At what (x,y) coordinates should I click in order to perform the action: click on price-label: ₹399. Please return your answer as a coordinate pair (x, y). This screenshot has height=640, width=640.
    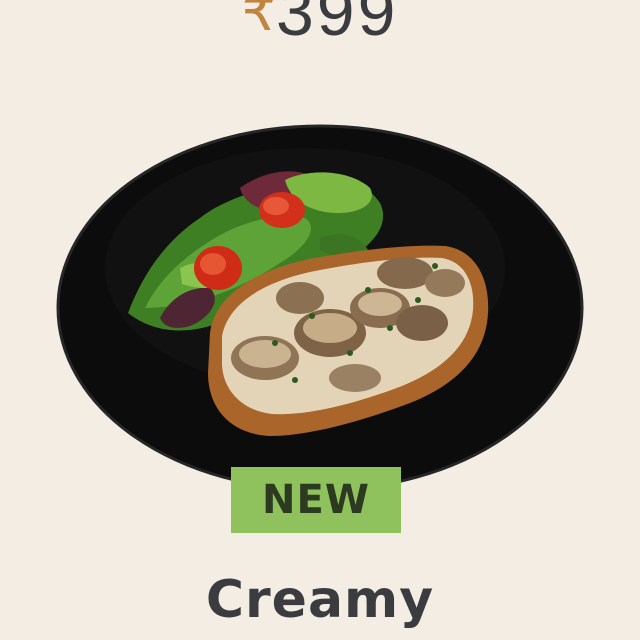
    Looking at the image, I should click on (320, 26).